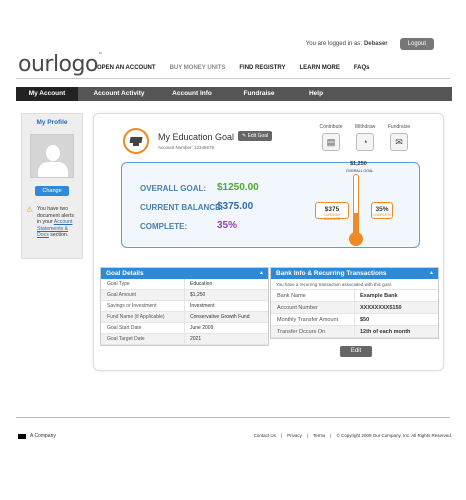 This screenshot has height=500, width=466. I want to click on complete-value: 35%, so click(227, 225).